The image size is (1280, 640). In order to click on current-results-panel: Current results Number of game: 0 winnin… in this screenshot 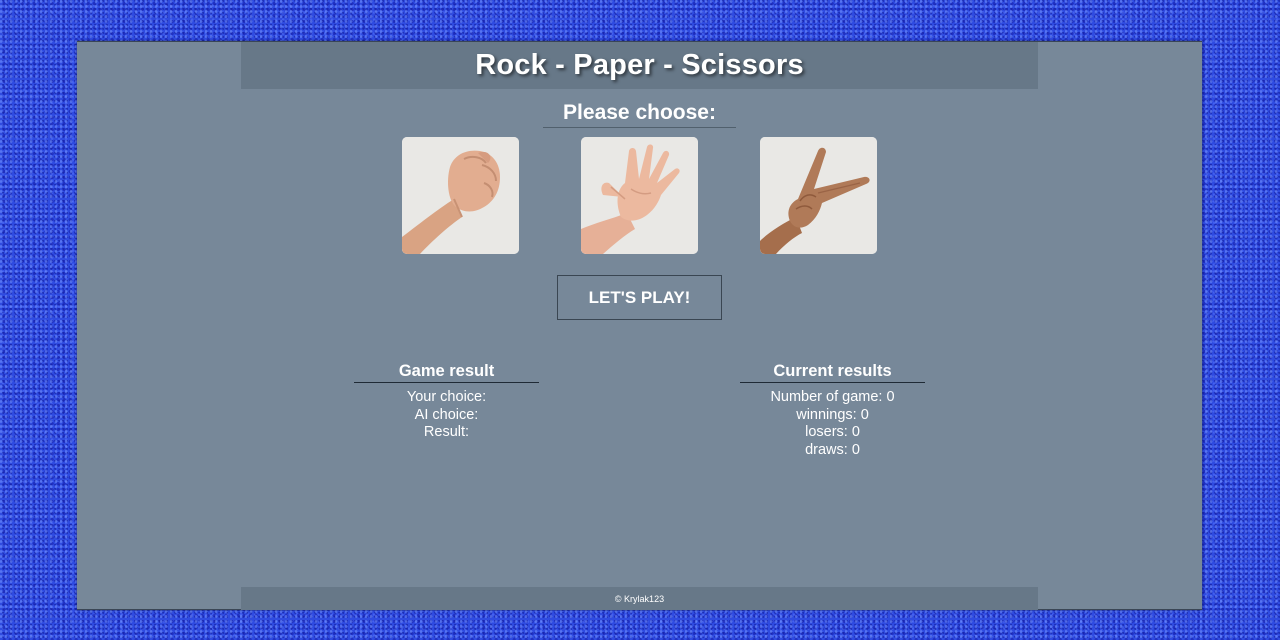, I will do `click(832, 410)`.